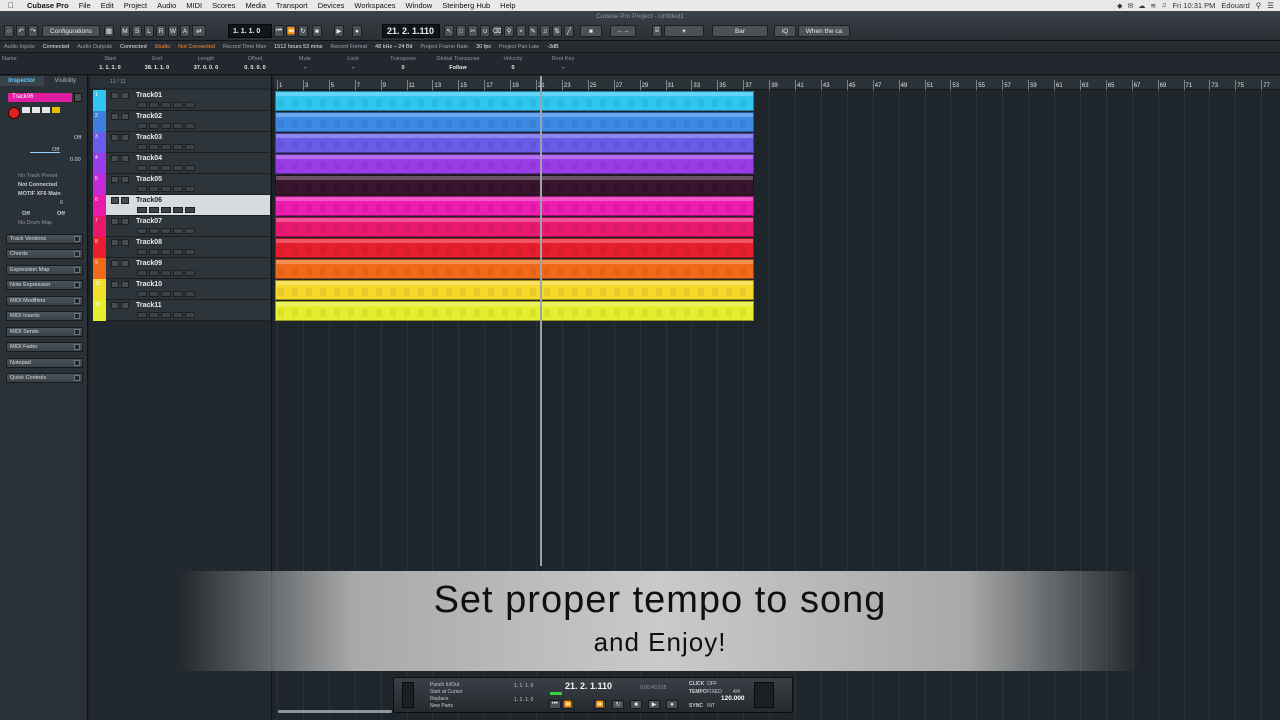  What do you see at coordinates (37, 176) in the screenshot?
I see `track-preset: No Track Preset` at bounding box center [37, 176].